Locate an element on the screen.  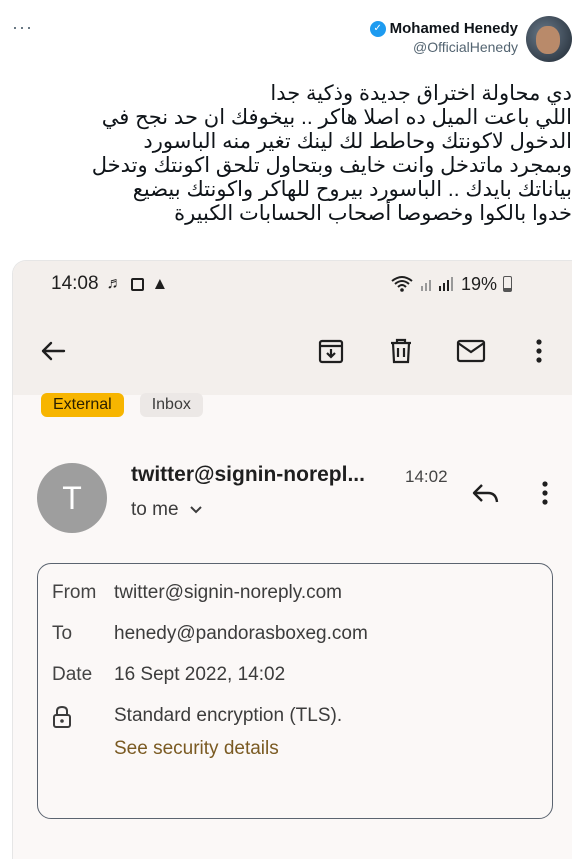
sender-avatar: T is located at coordinates (72, 498).